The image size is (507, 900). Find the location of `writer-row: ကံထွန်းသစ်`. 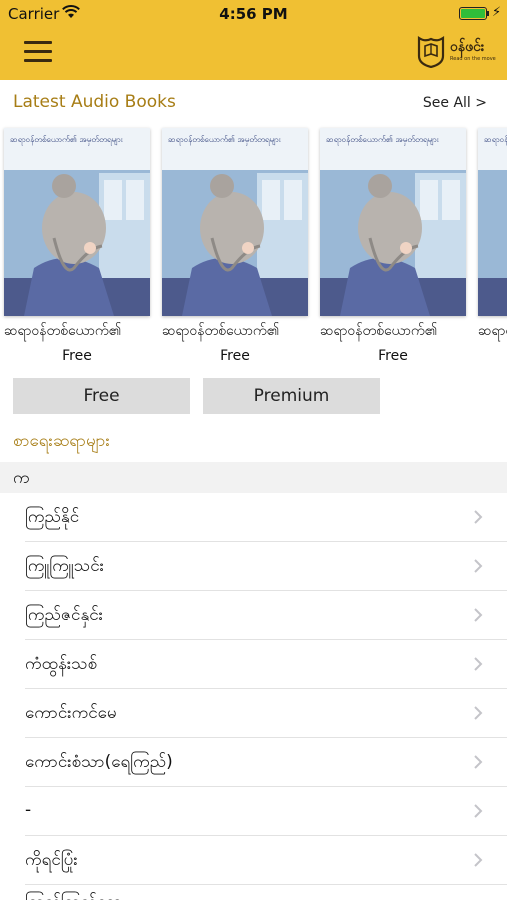

writer-row: ကံထွန်းသစ် is located at coordinates (253, 664).